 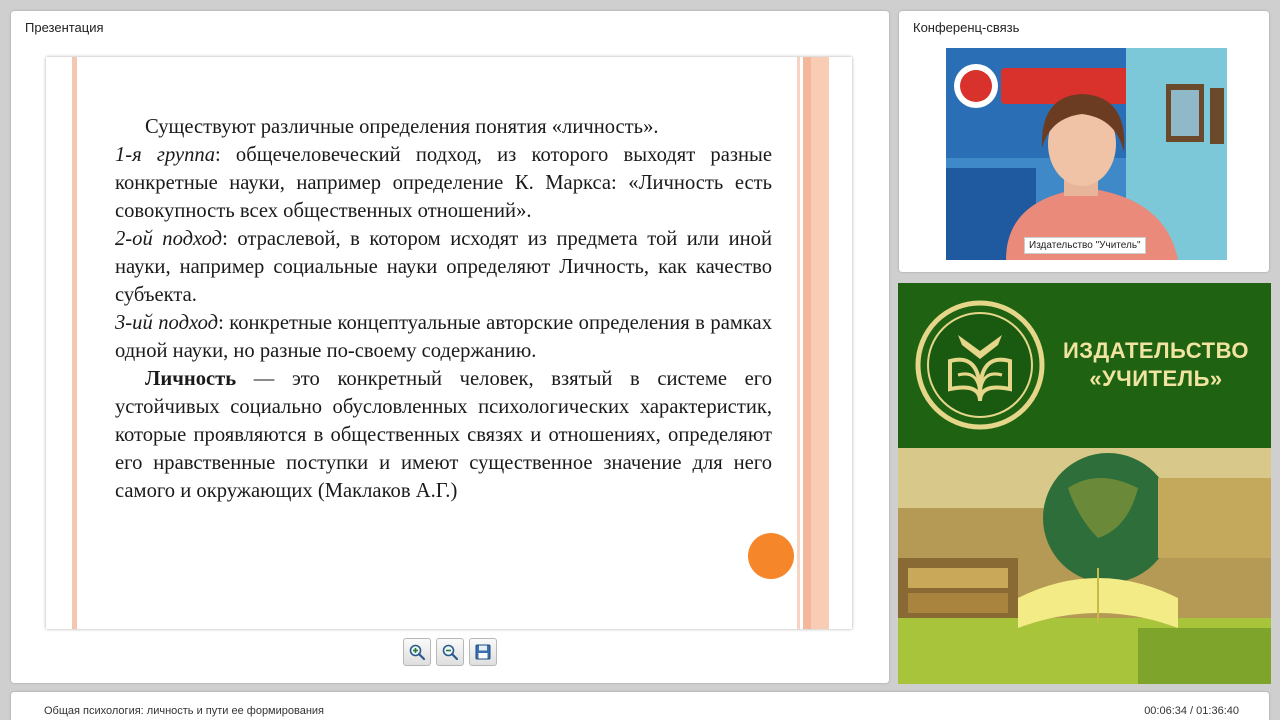 I want to click on books-illustration, so click(x=1084, y=566).